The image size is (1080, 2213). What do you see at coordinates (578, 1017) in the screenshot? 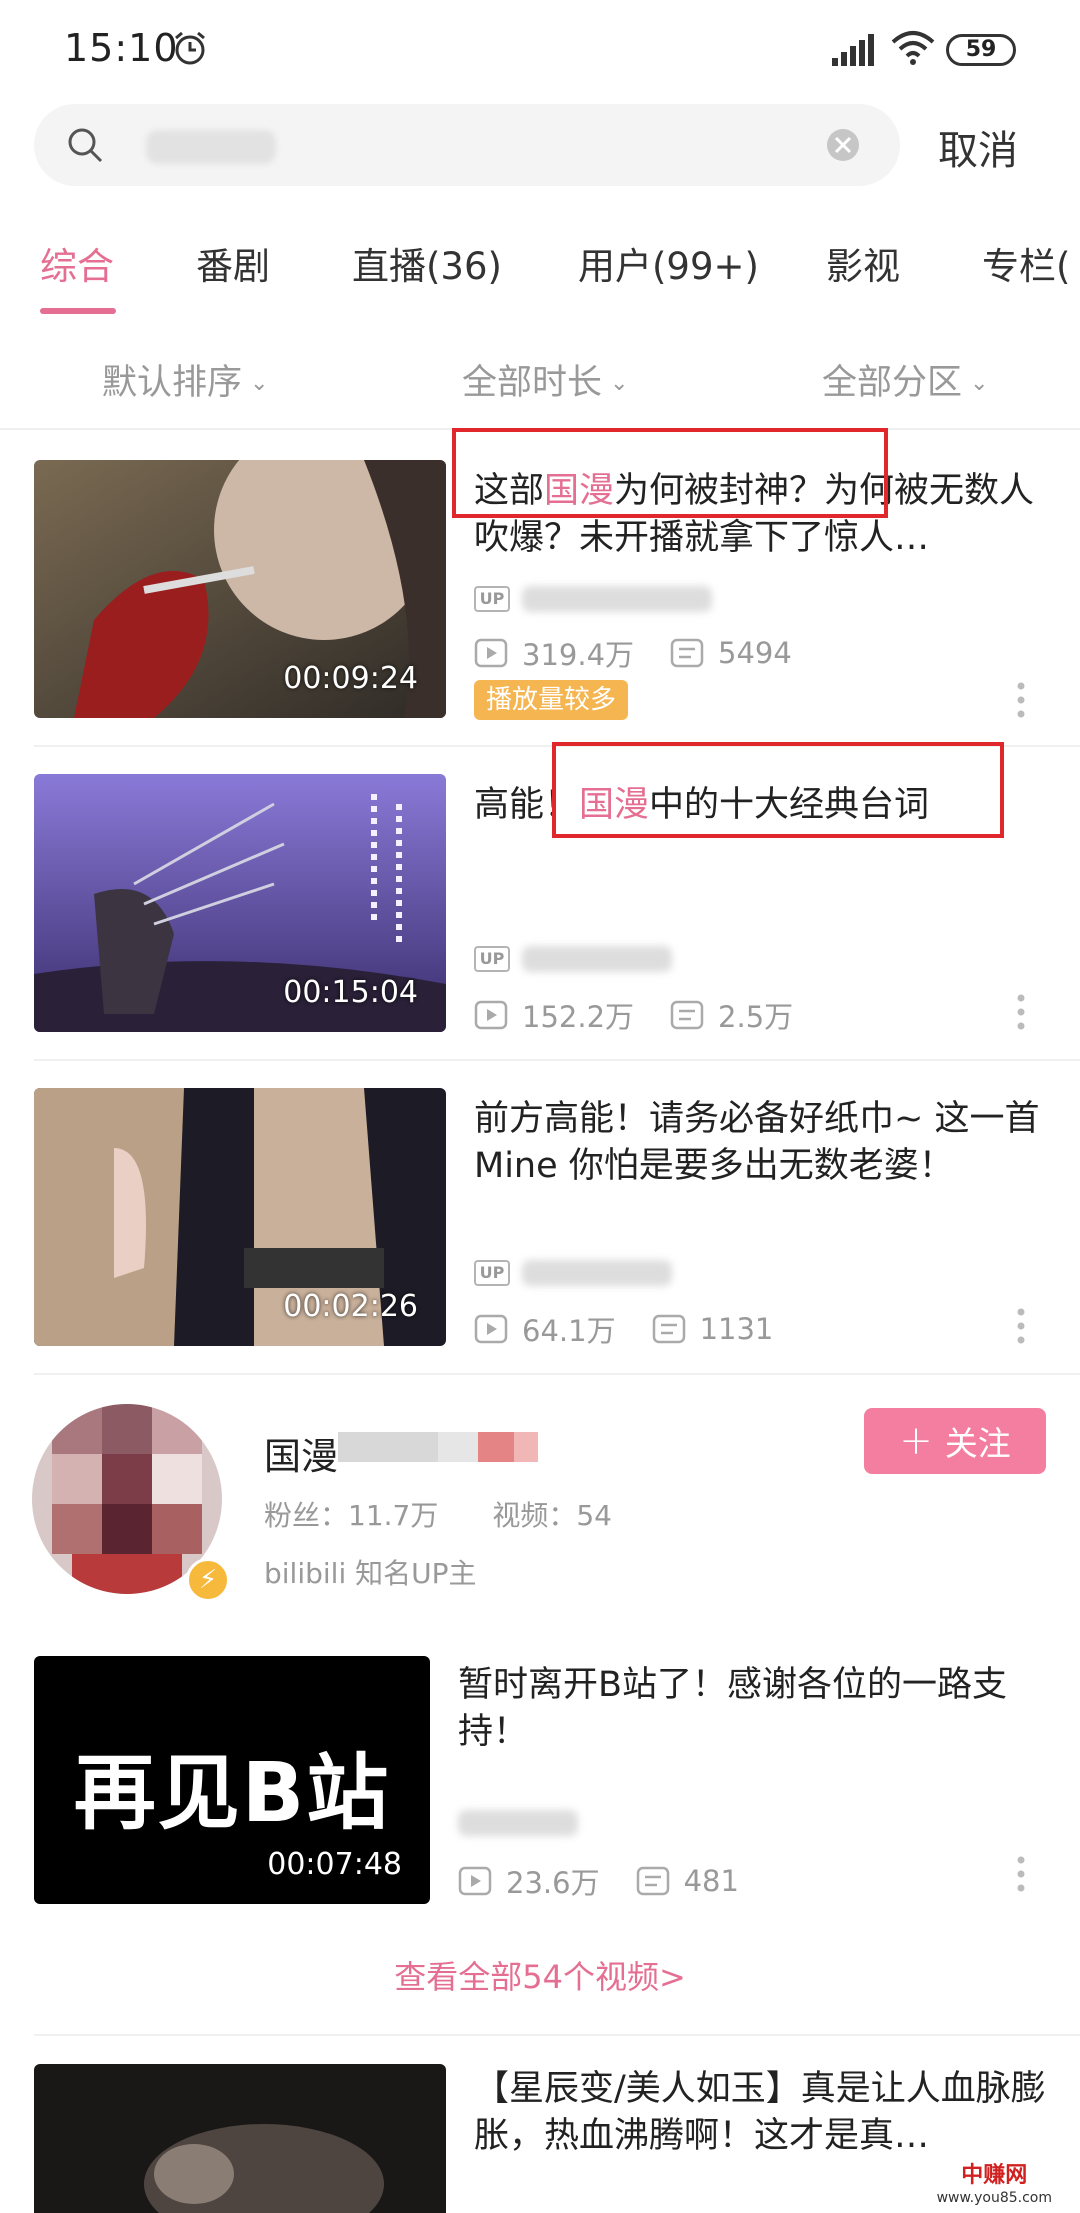
I see `view-count: 152.2万` at bounding box center [578, 1017].